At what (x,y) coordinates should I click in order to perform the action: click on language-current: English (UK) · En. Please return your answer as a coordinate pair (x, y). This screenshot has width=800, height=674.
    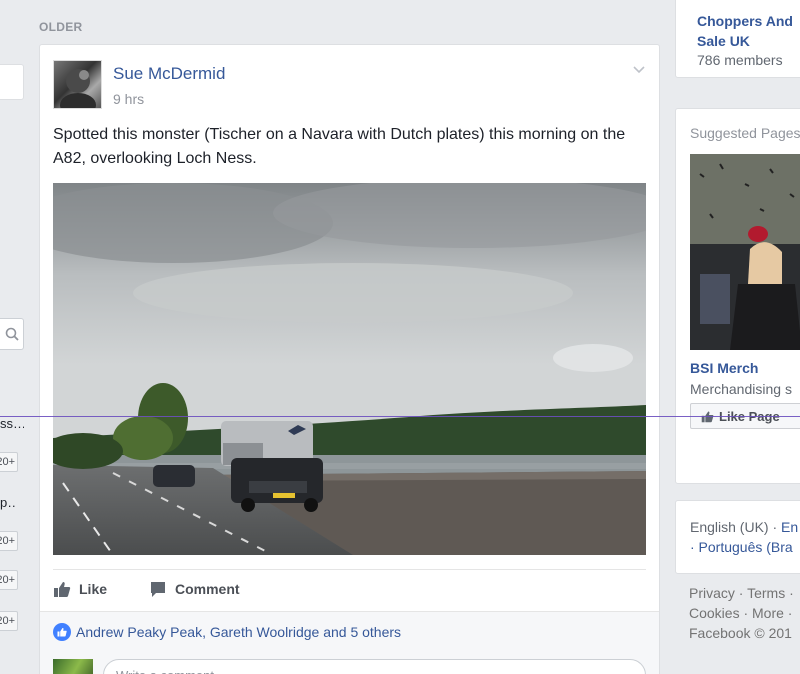
    Looking at the image, I should click on (744, 527).